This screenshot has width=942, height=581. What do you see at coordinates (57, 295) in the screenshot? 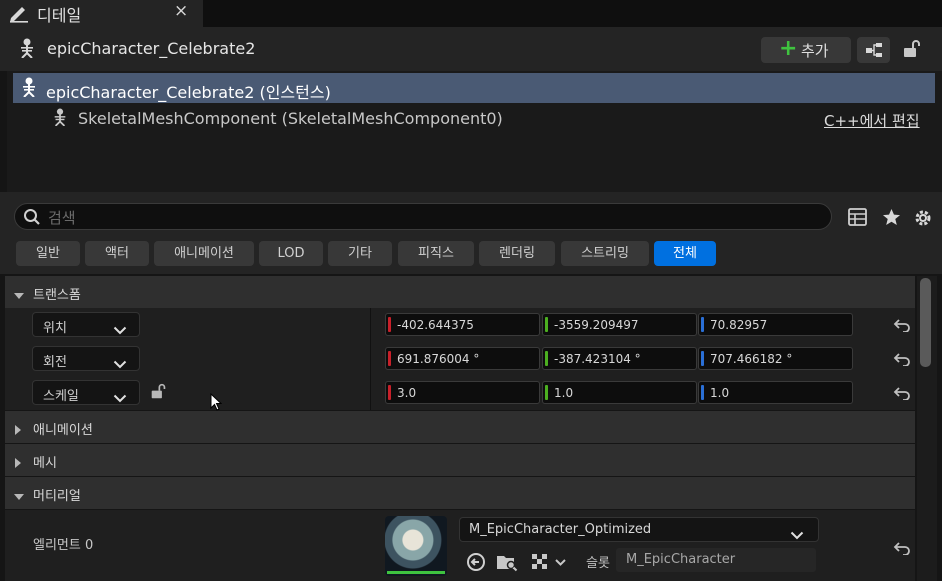
I see `category-label: 트랜스폼` at bounding box center [57, 295].